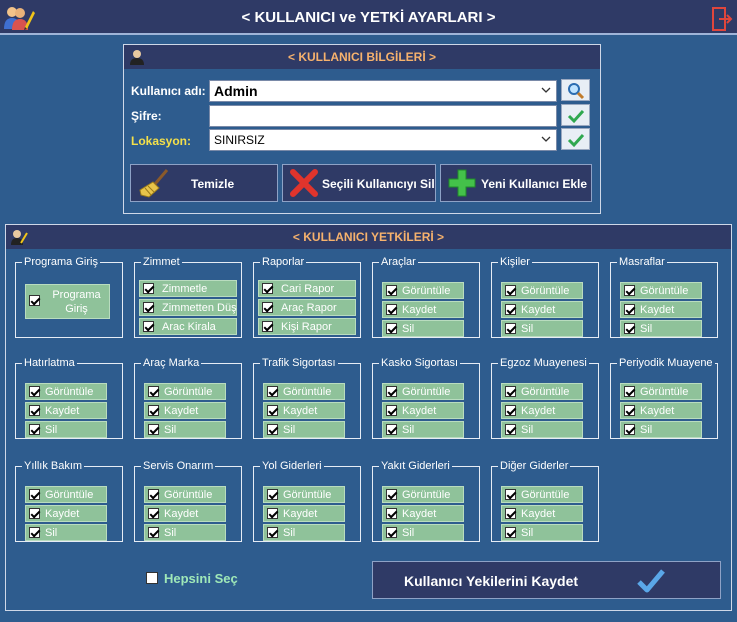  Describe the element at coordinates (307, 326) in the screenshot. I see `permission-checkbox: Kişi Rapor` at that location.